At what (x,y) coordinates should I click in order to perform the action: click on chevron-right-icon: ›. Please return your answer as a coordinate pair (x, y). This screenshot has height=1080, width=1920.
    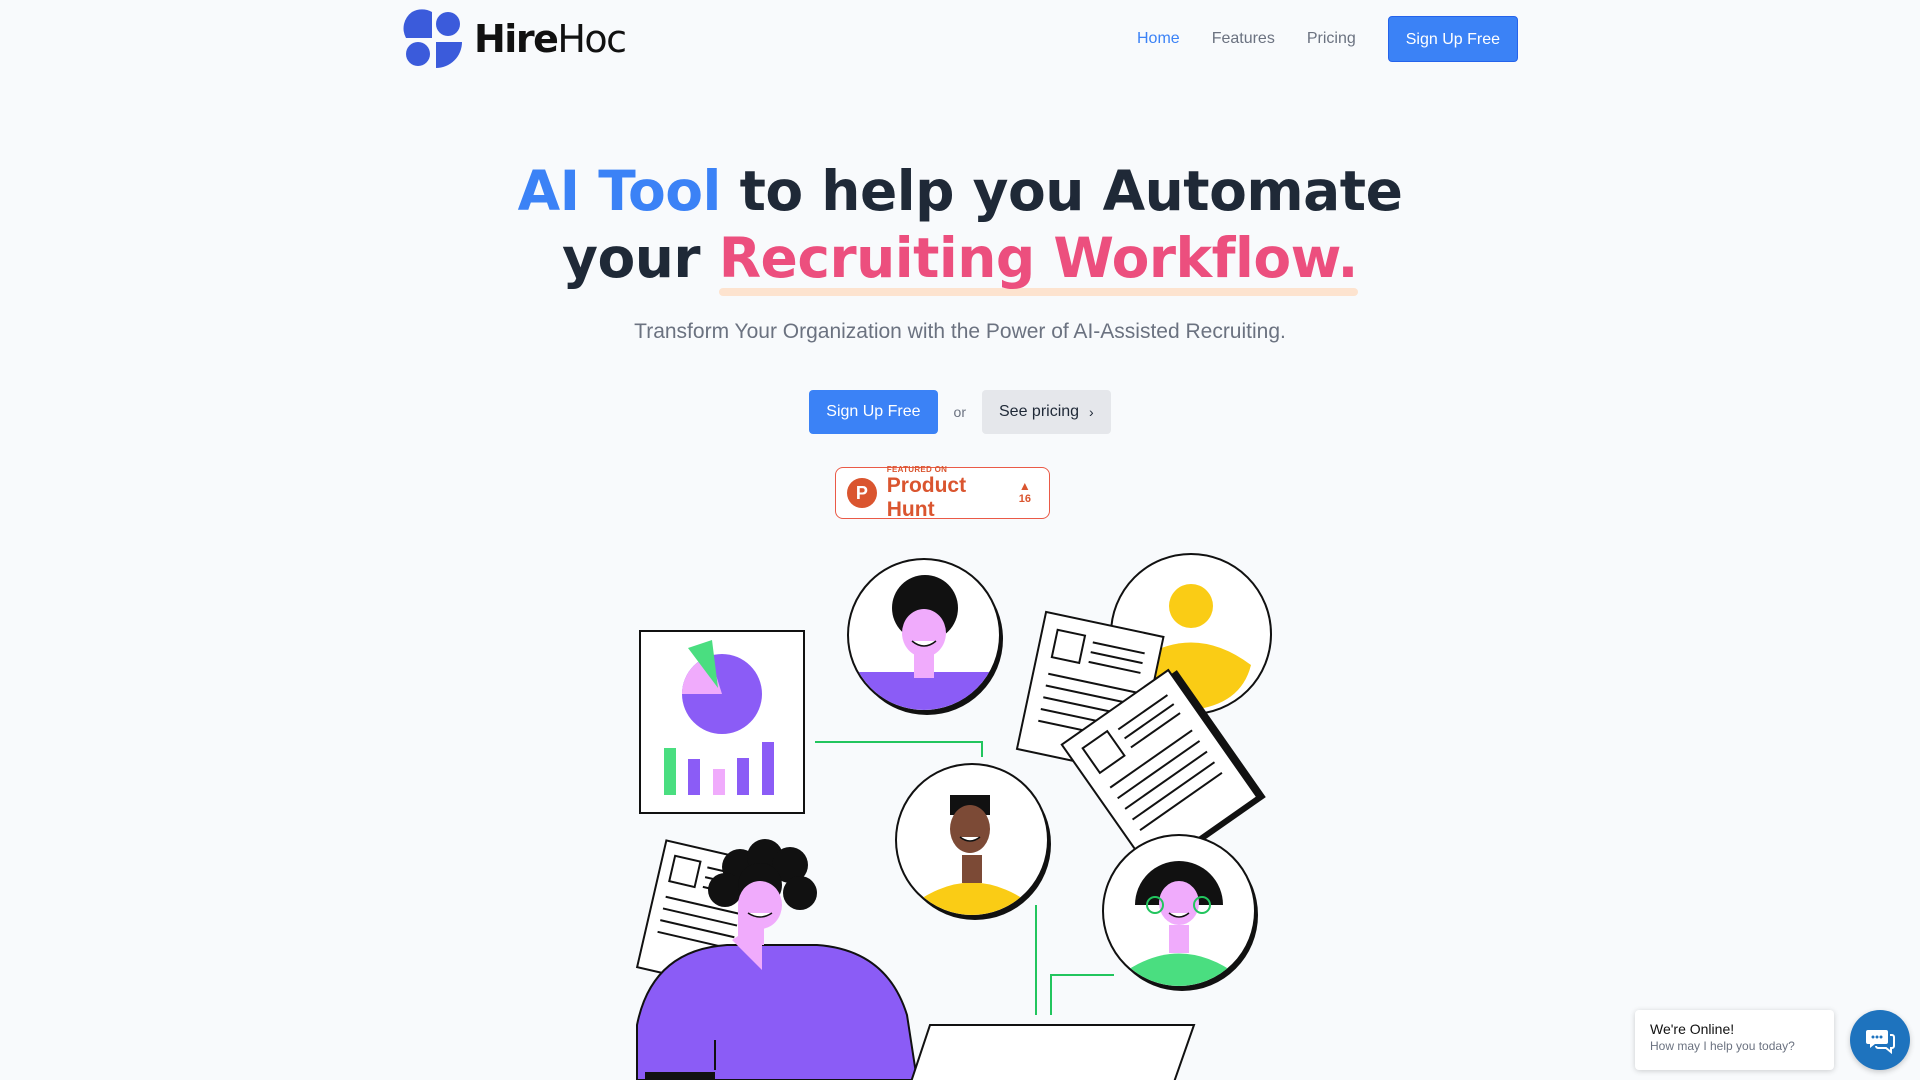
    Looking at the image, I should click on (1091, 412).